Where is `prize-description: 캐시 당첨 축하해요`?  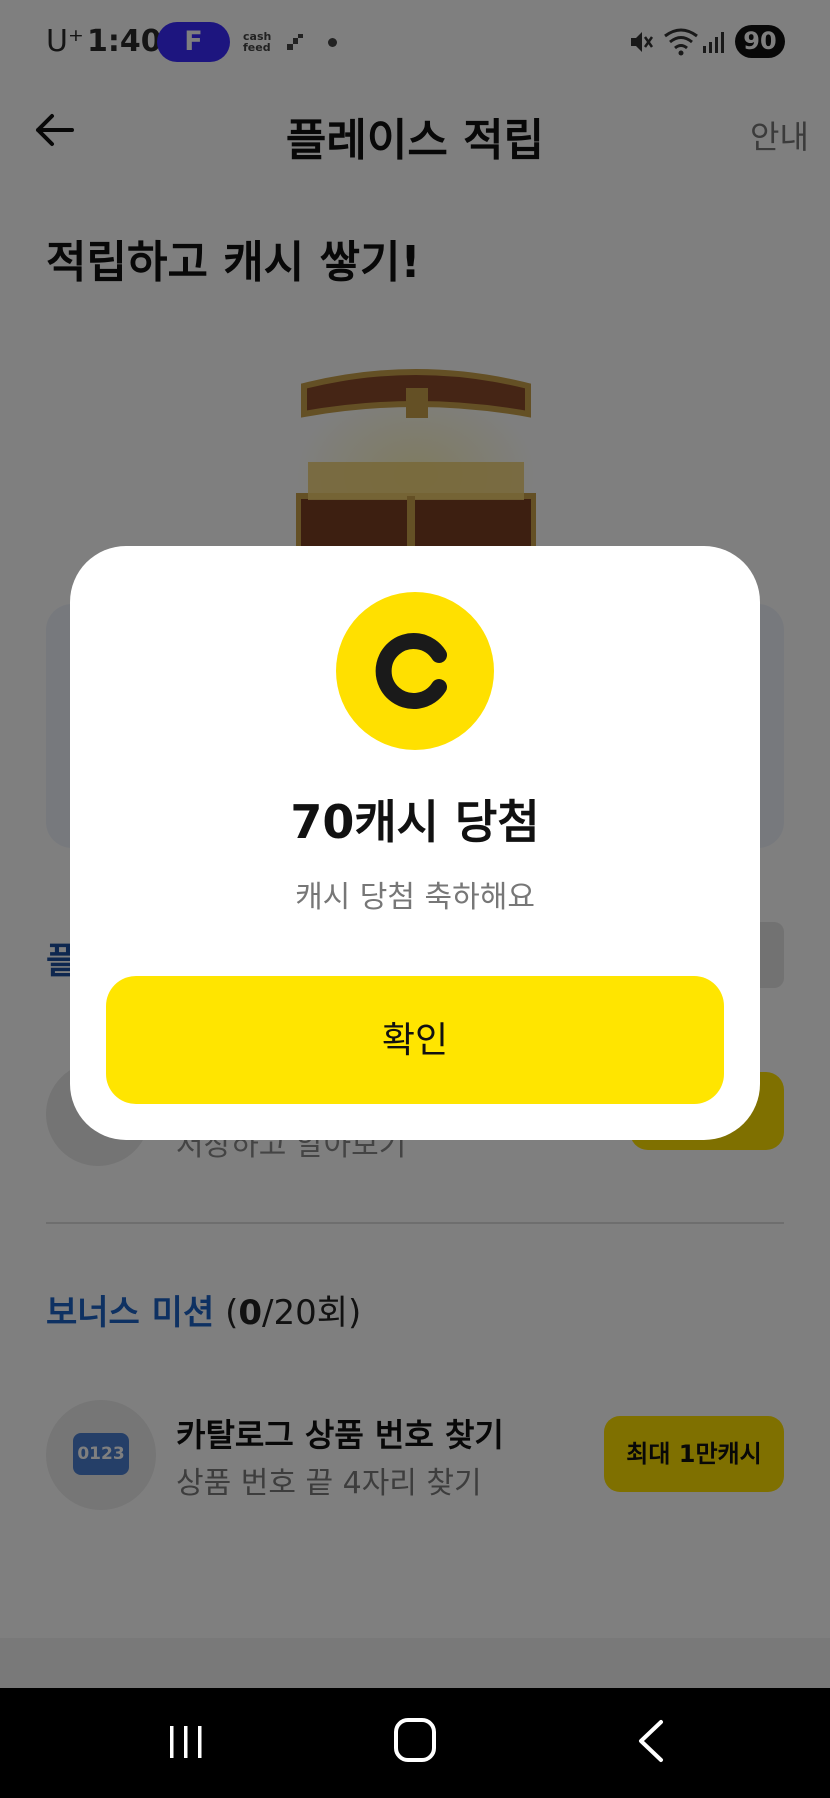
prize-description: 캐시 당첨 축하해요 is located at coordinates (415, 897).